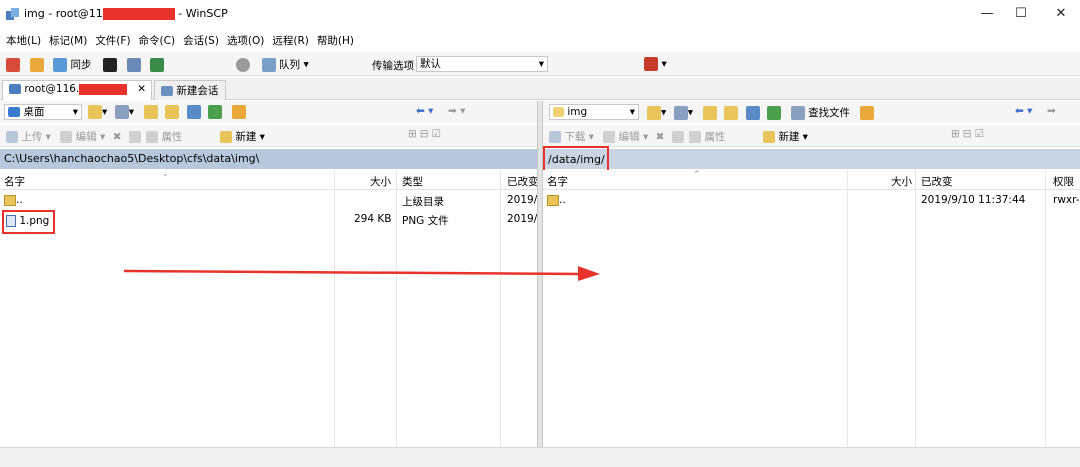  I want to click on queue-button: 队列, so click(289, 65).